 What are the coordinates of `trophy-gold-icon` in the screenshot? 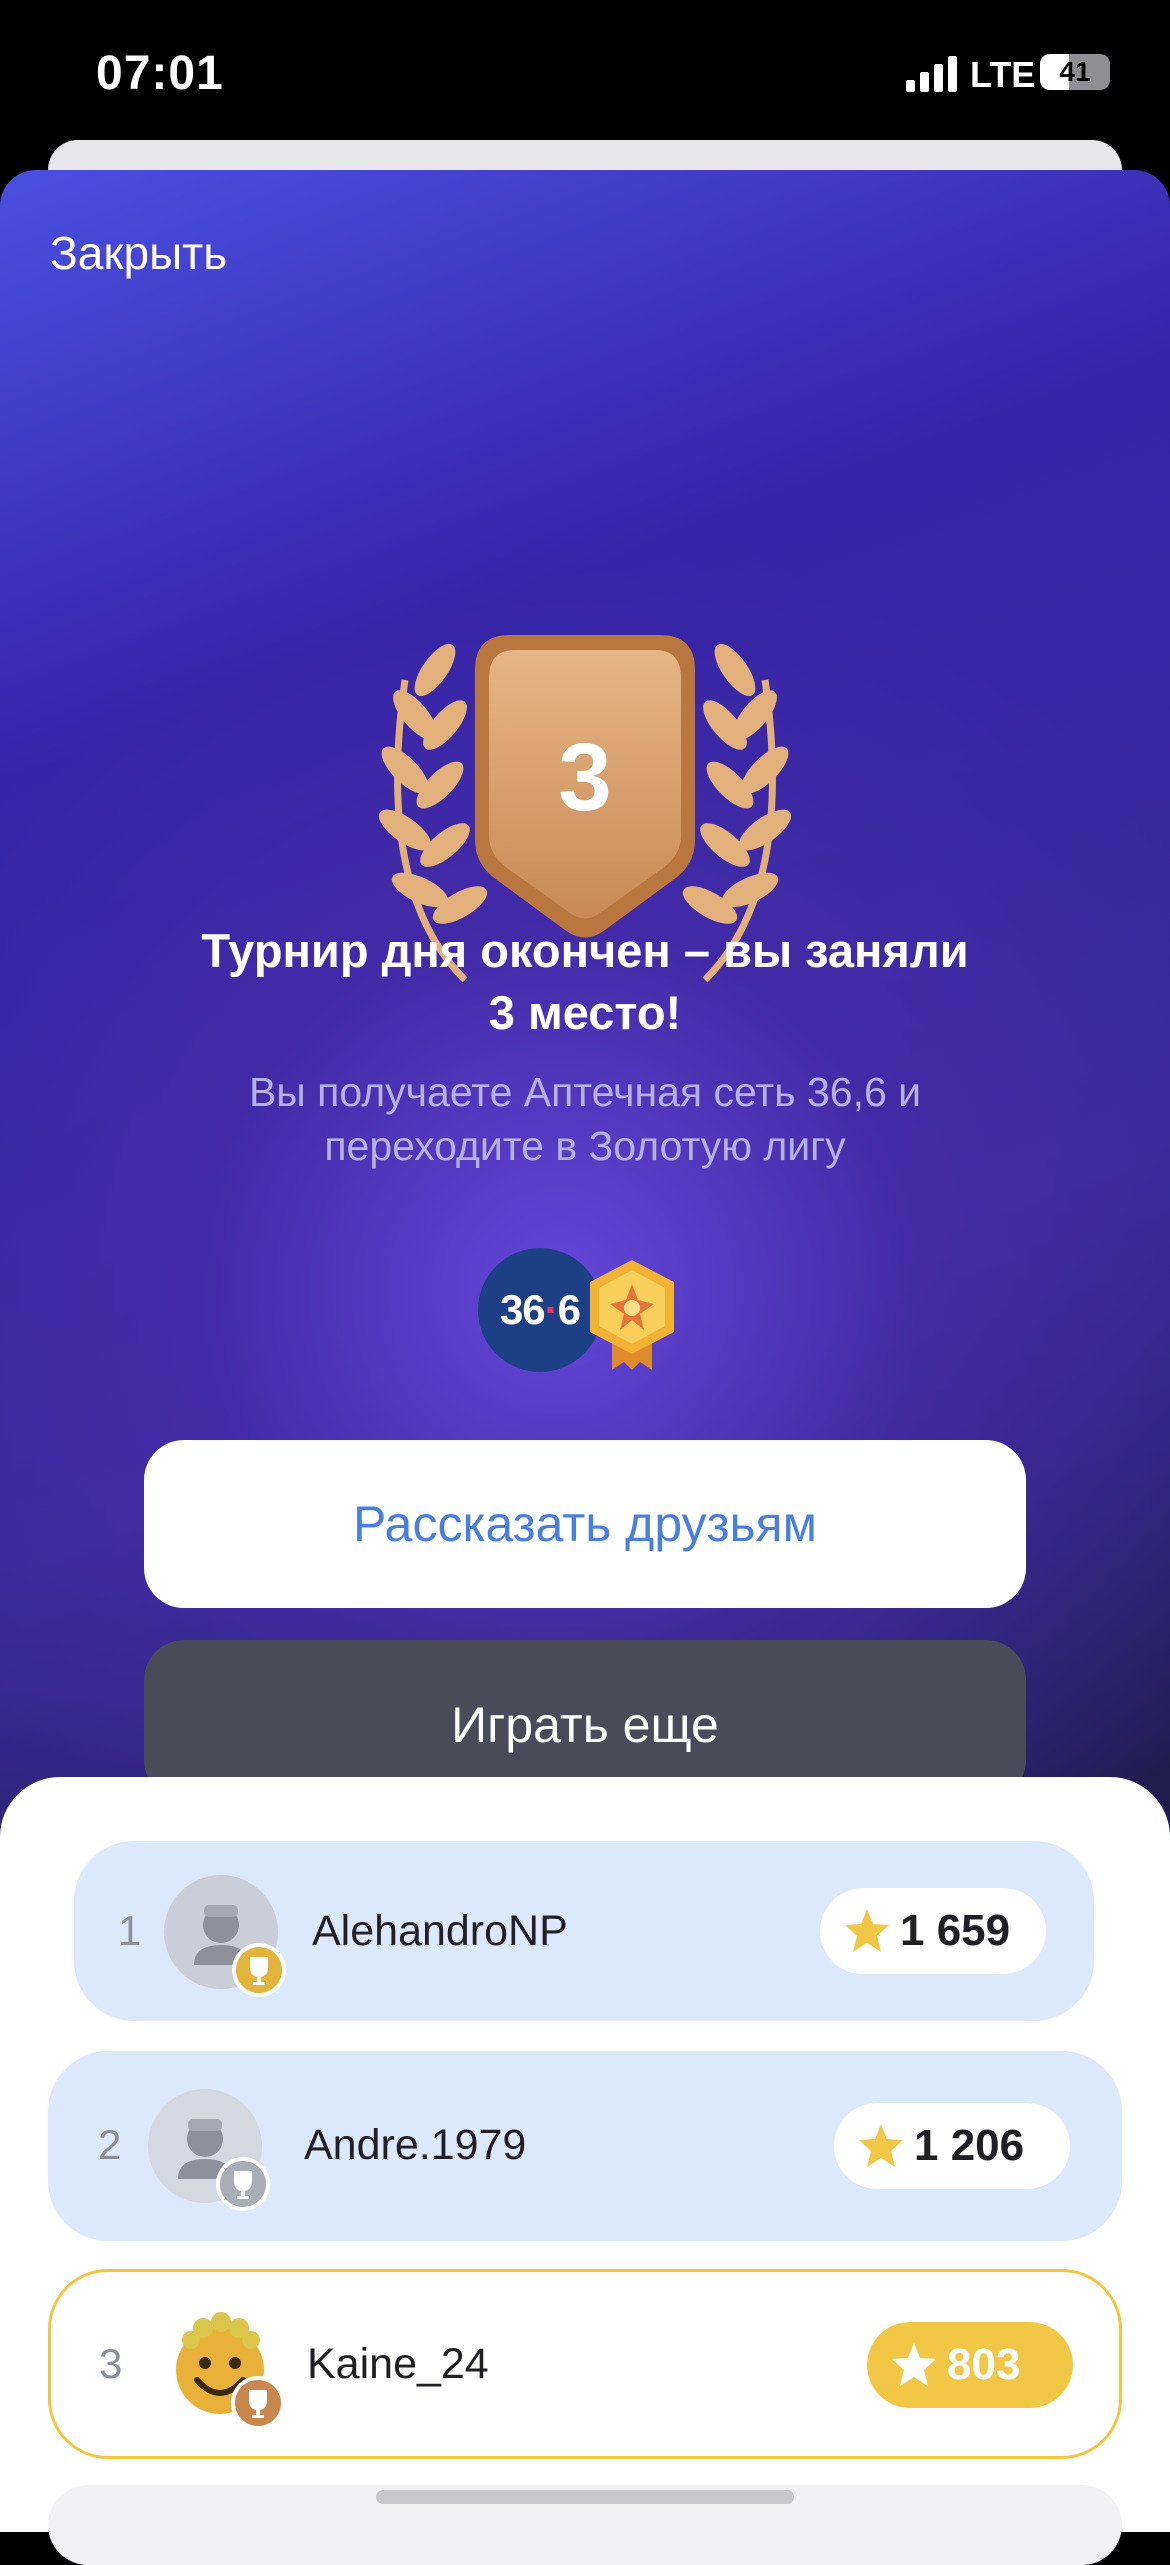 It's located at (259, 1970).